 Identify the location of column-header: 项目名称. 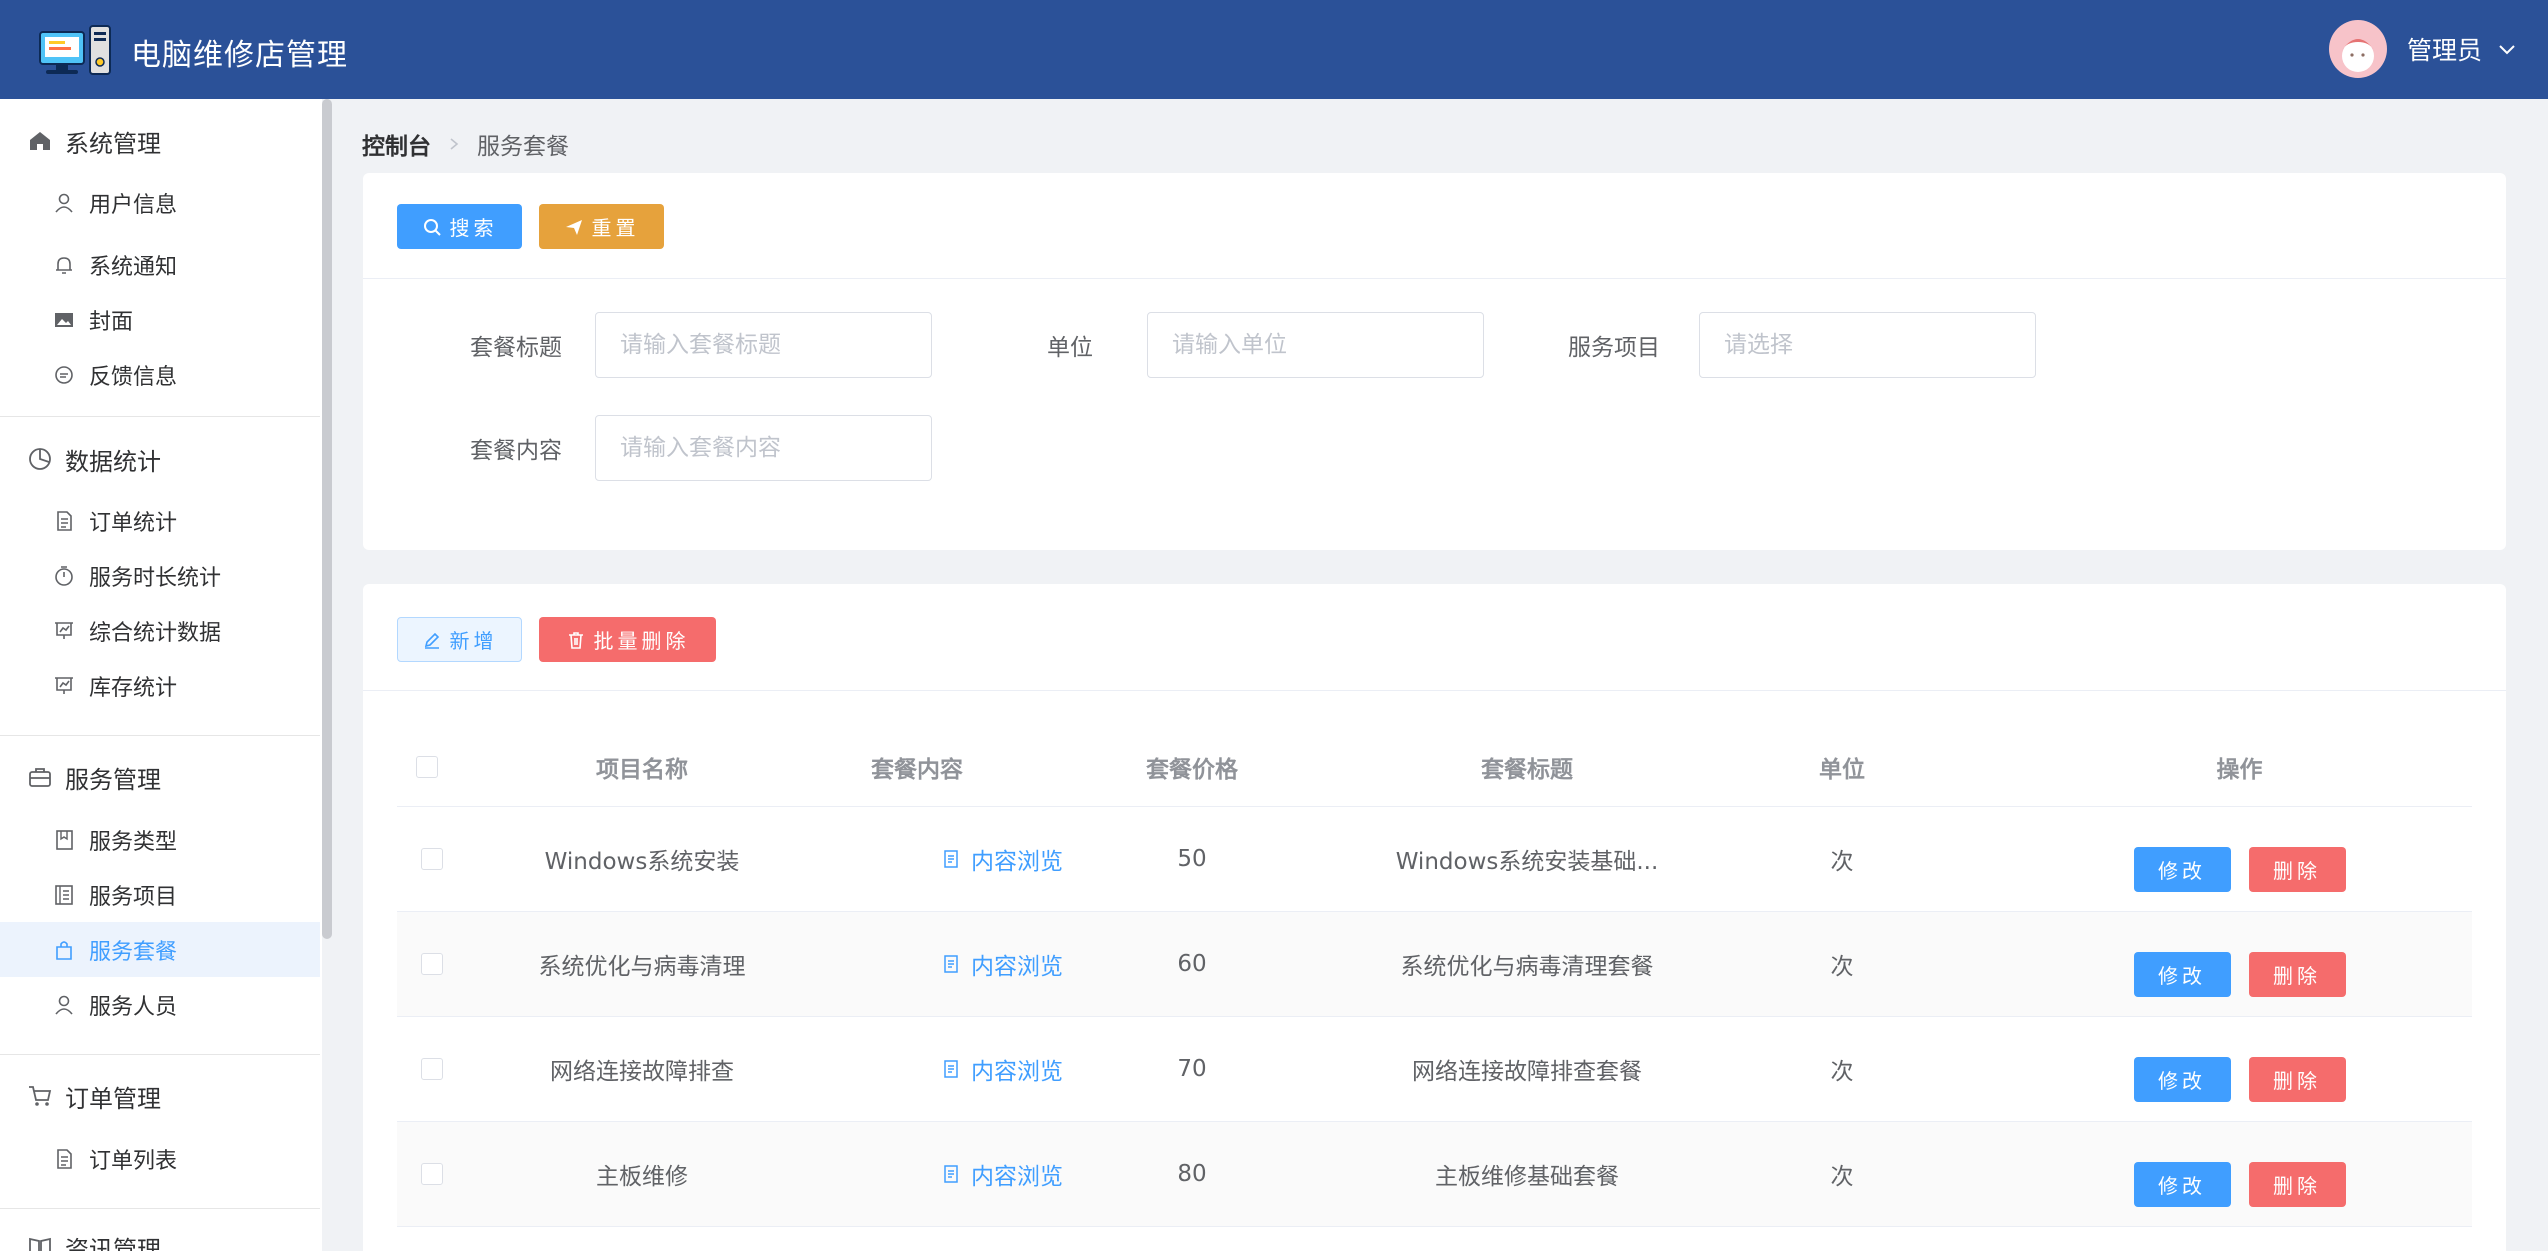
(642, 766).